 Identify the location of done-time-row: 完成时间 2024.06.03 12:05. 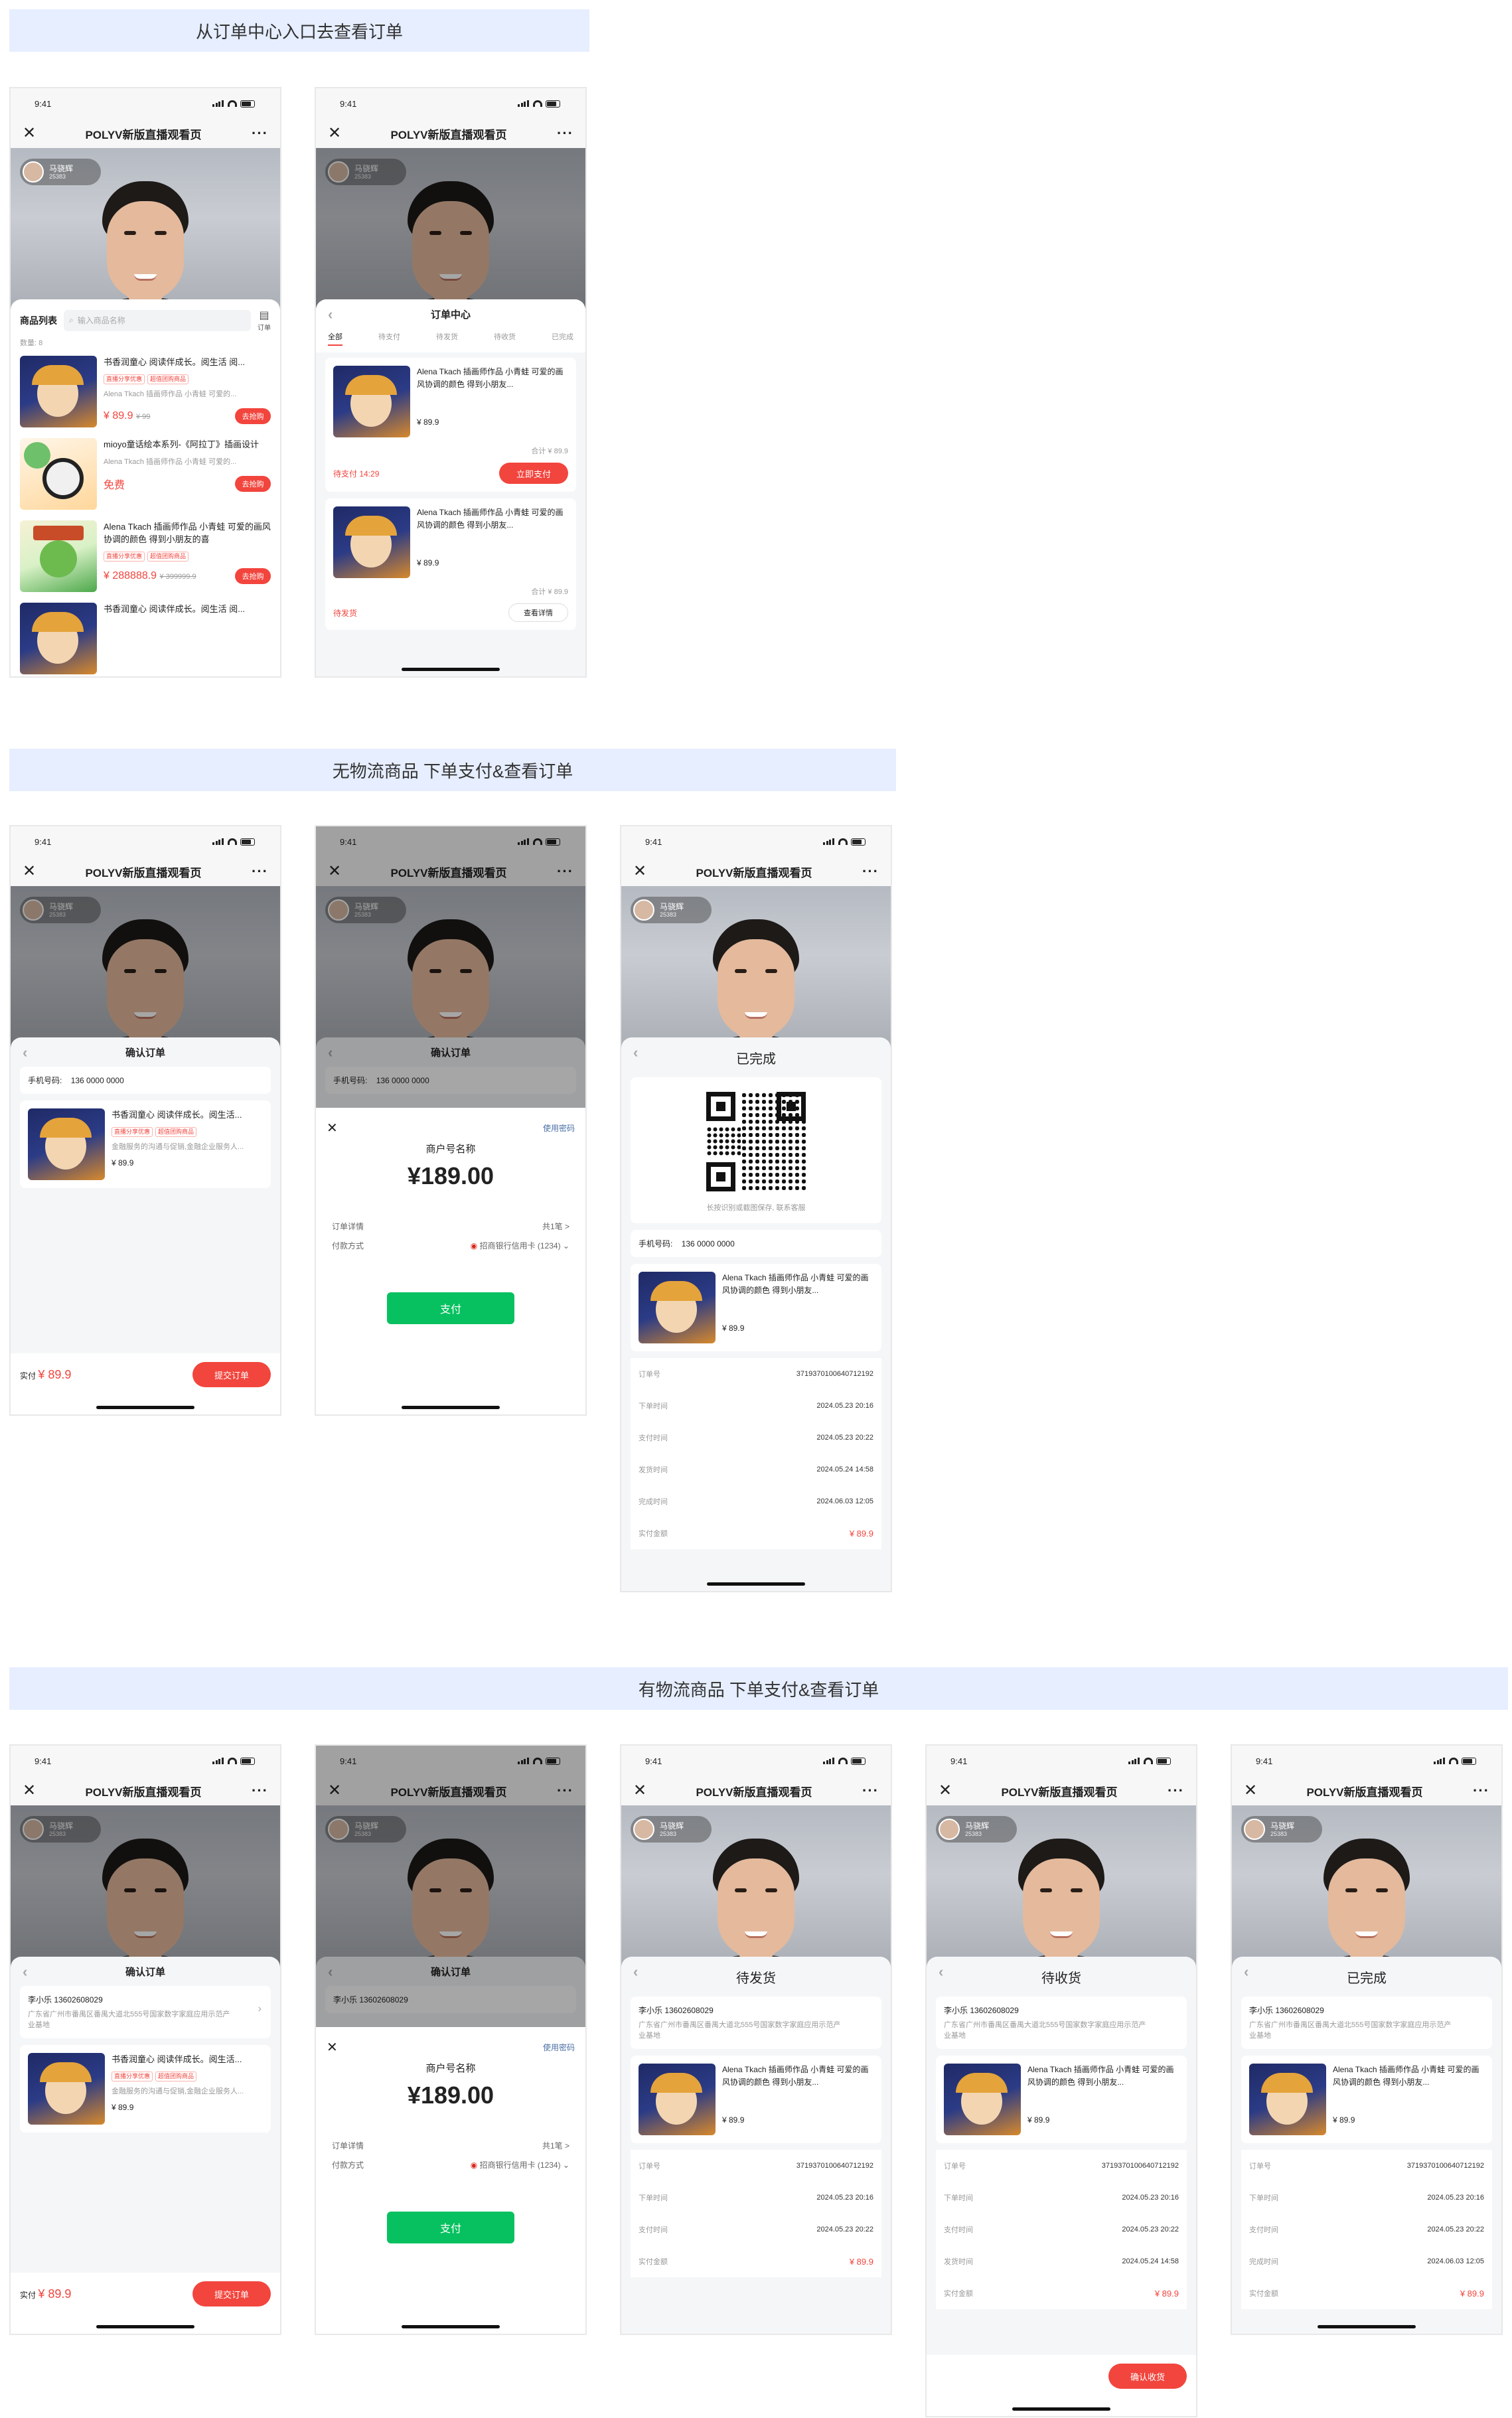
(1366, 2262).